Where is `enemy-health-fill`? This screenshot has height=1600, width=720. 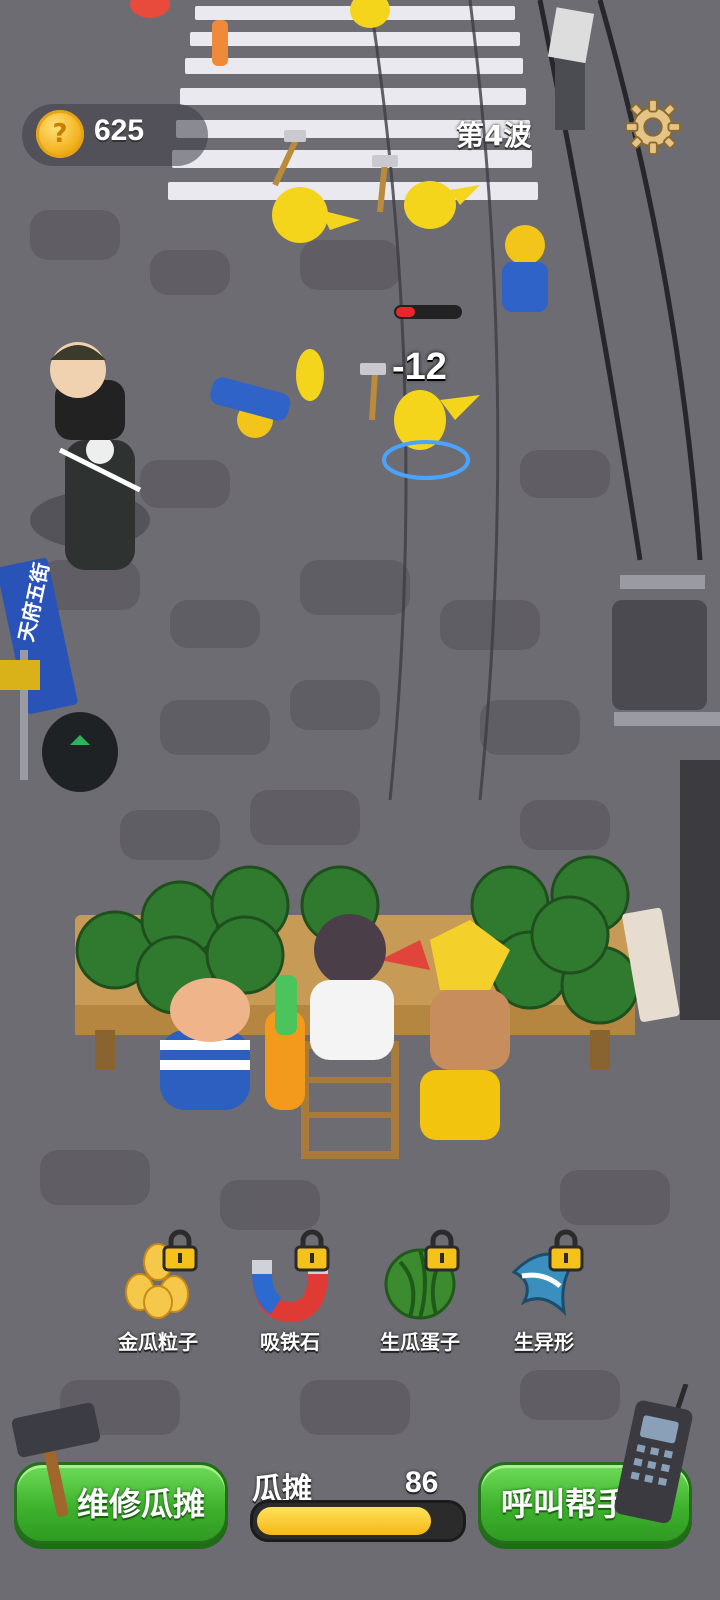 enemy-health-fill is located at coordinates (405, 312).